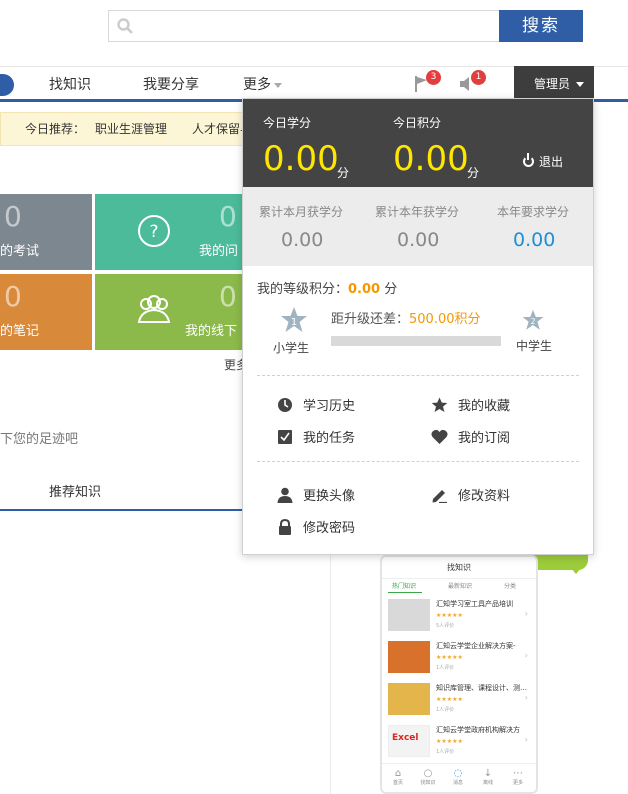 This screenshot has width=628, height=794. Describe the element at coordinates (46, 312) in the screenshot. I see `tile-notes: 0 的笔记` at that location.